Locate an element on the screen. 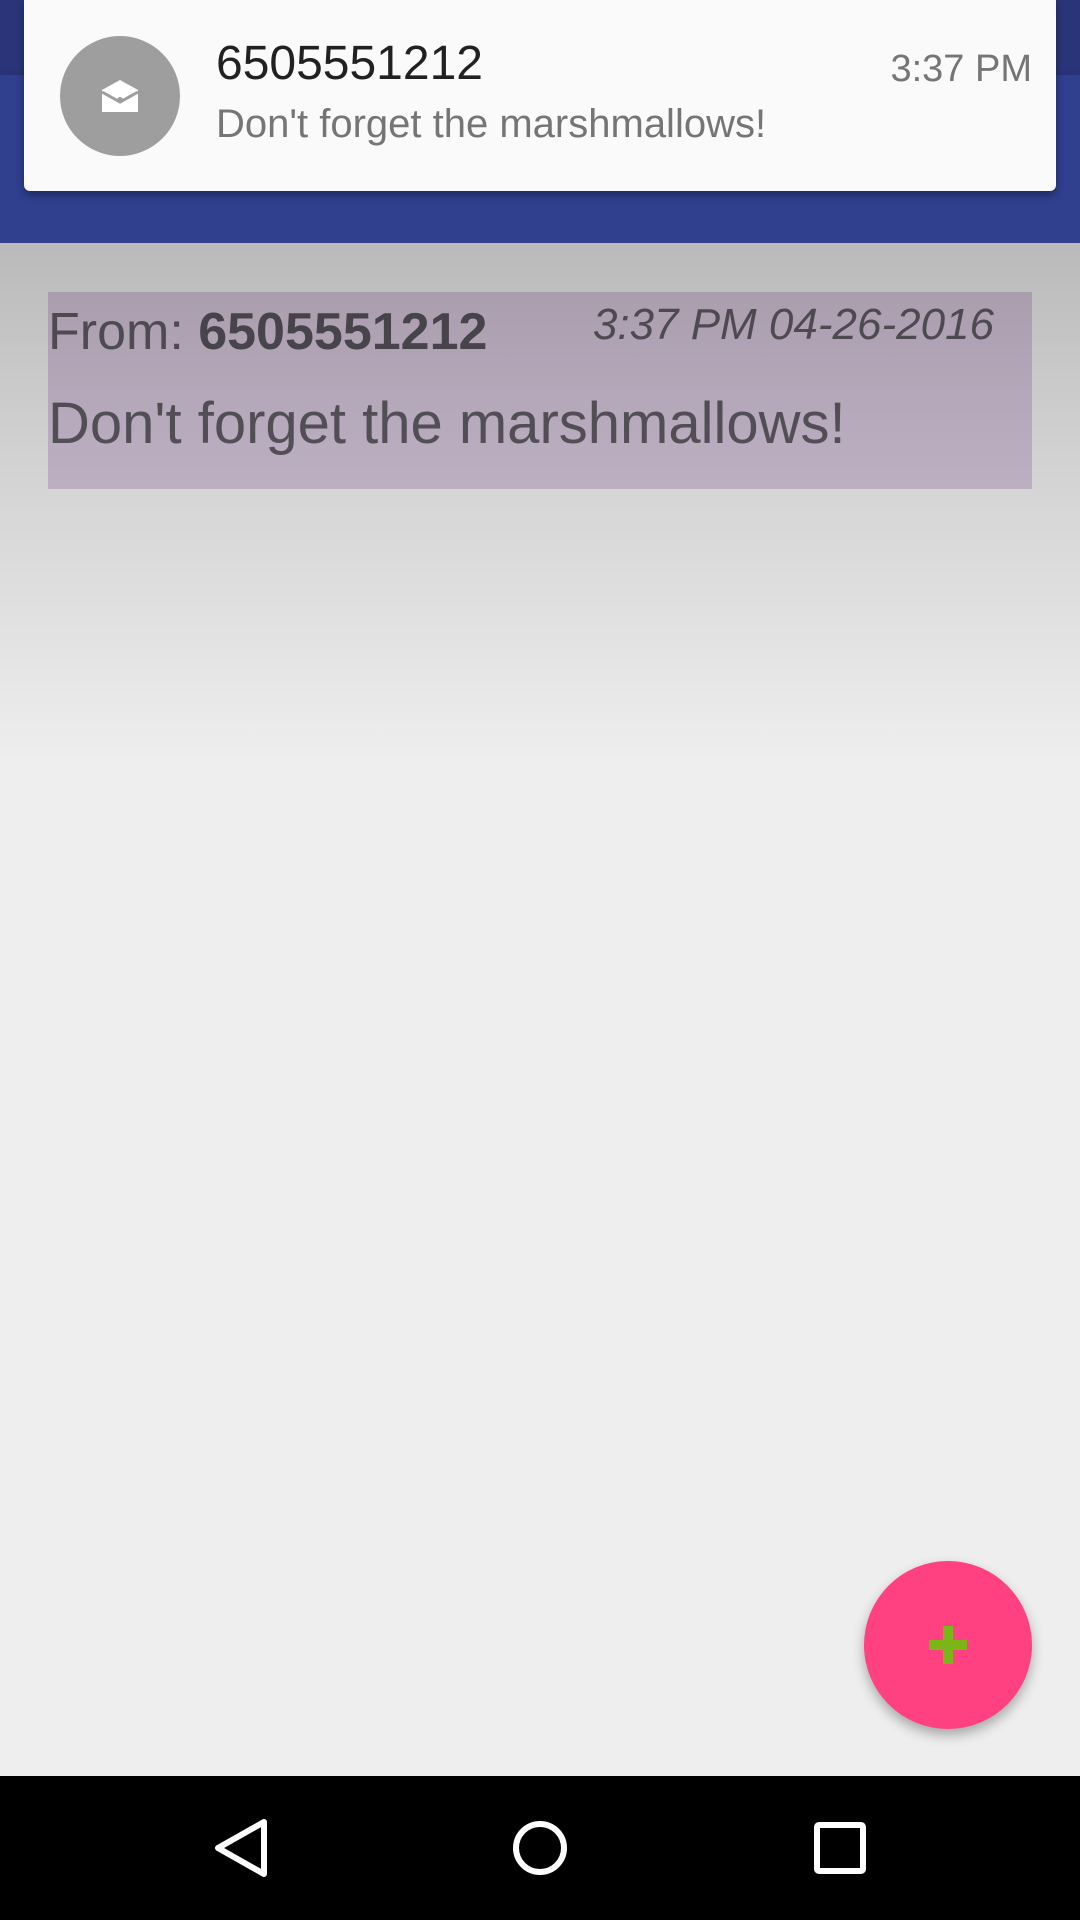 The width and height of the screenshot is (1080, 1920). notification-time: 3:37 PM is located at coordinates (961, 69).